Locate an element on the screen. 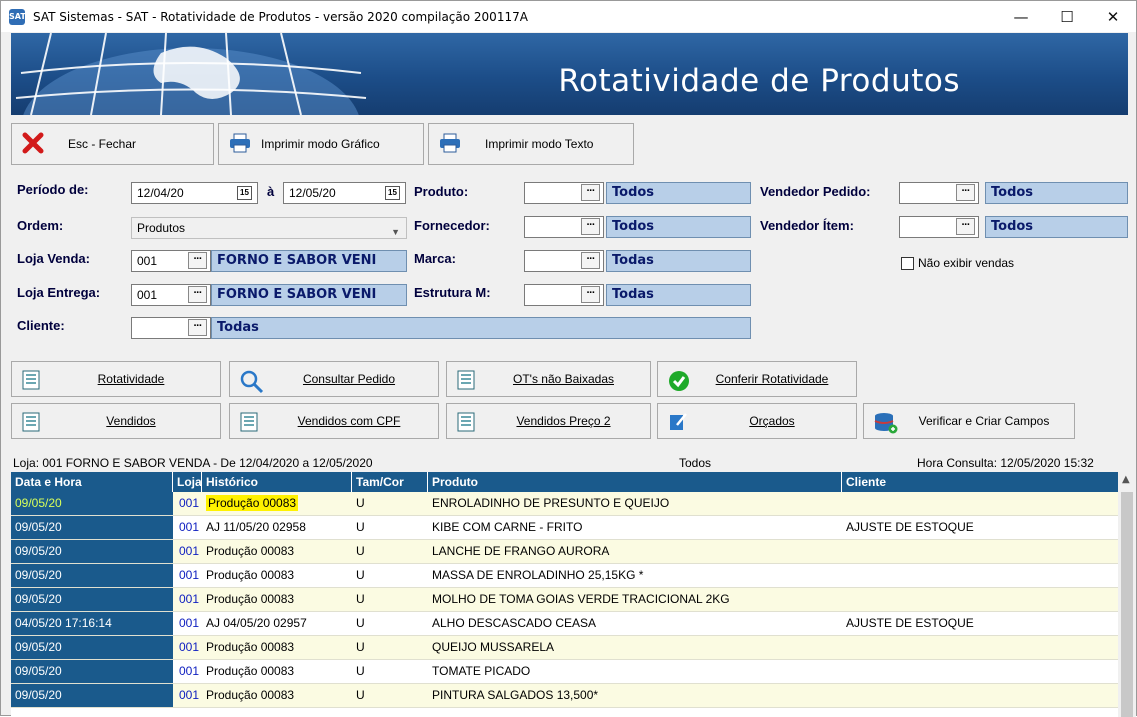 This screenshot has height=717, width=1137. col-header-cliente: Cliente is located at coordinates (980, 482).